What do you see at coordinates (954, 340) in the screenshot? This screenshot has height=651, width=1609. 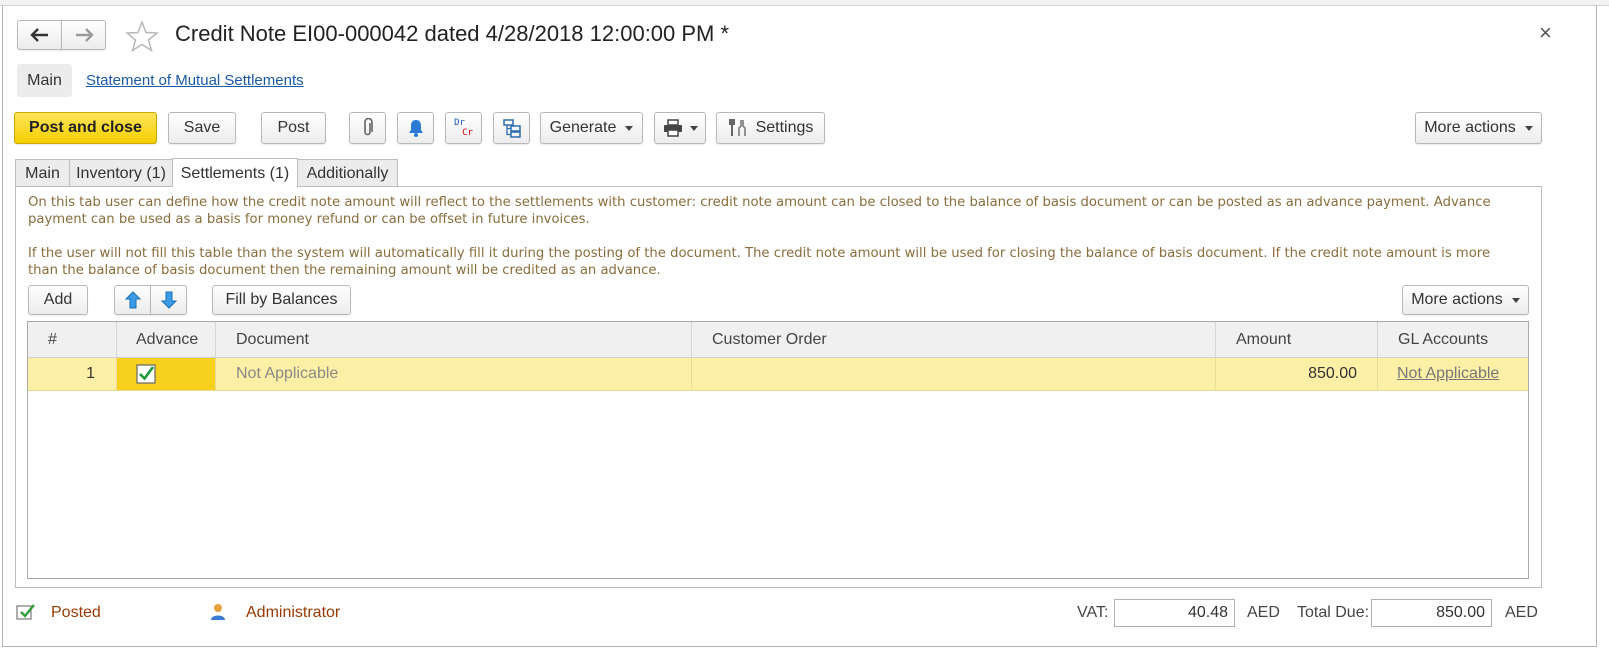 I see `column-header-customer-order: Customer Order` at bounding box center [954, 340].